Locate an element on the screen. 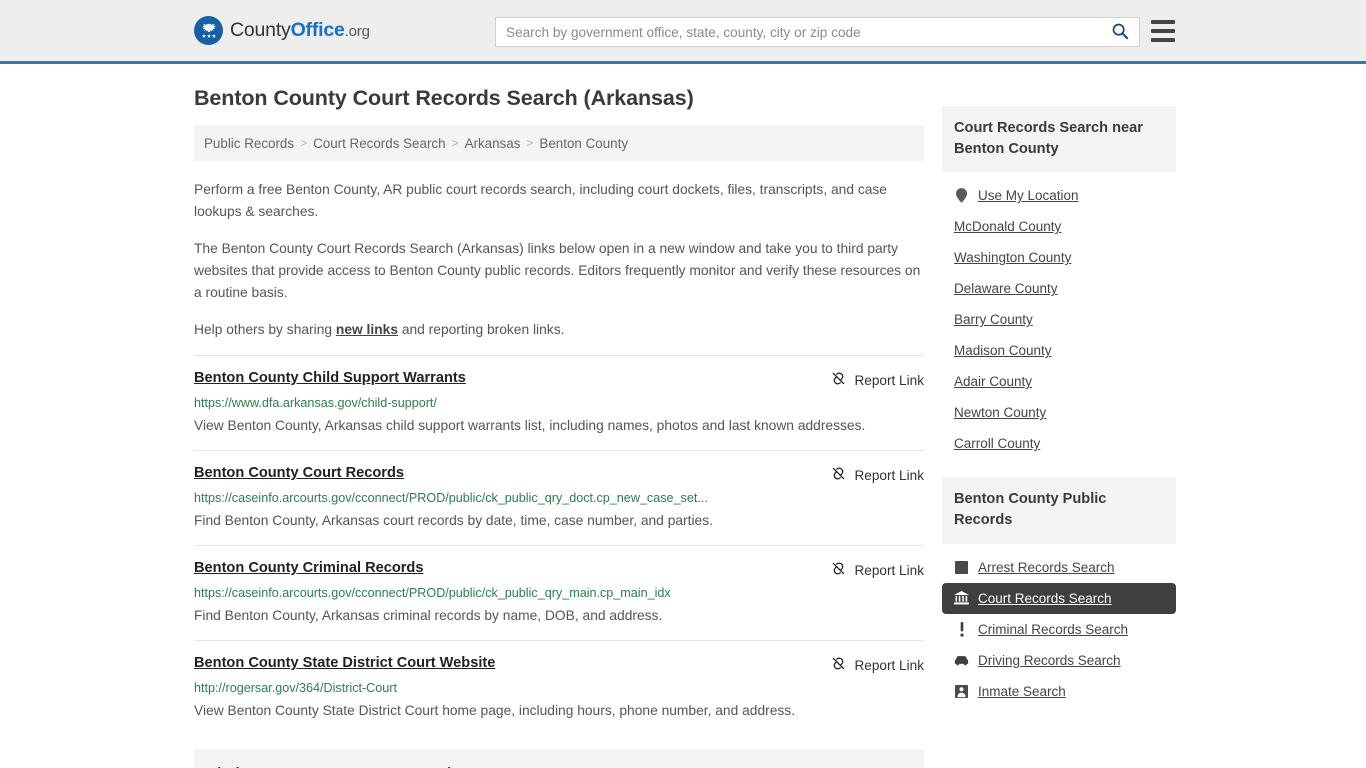  site-logo: CountyOffice.org is located at coordinates (282, 30).